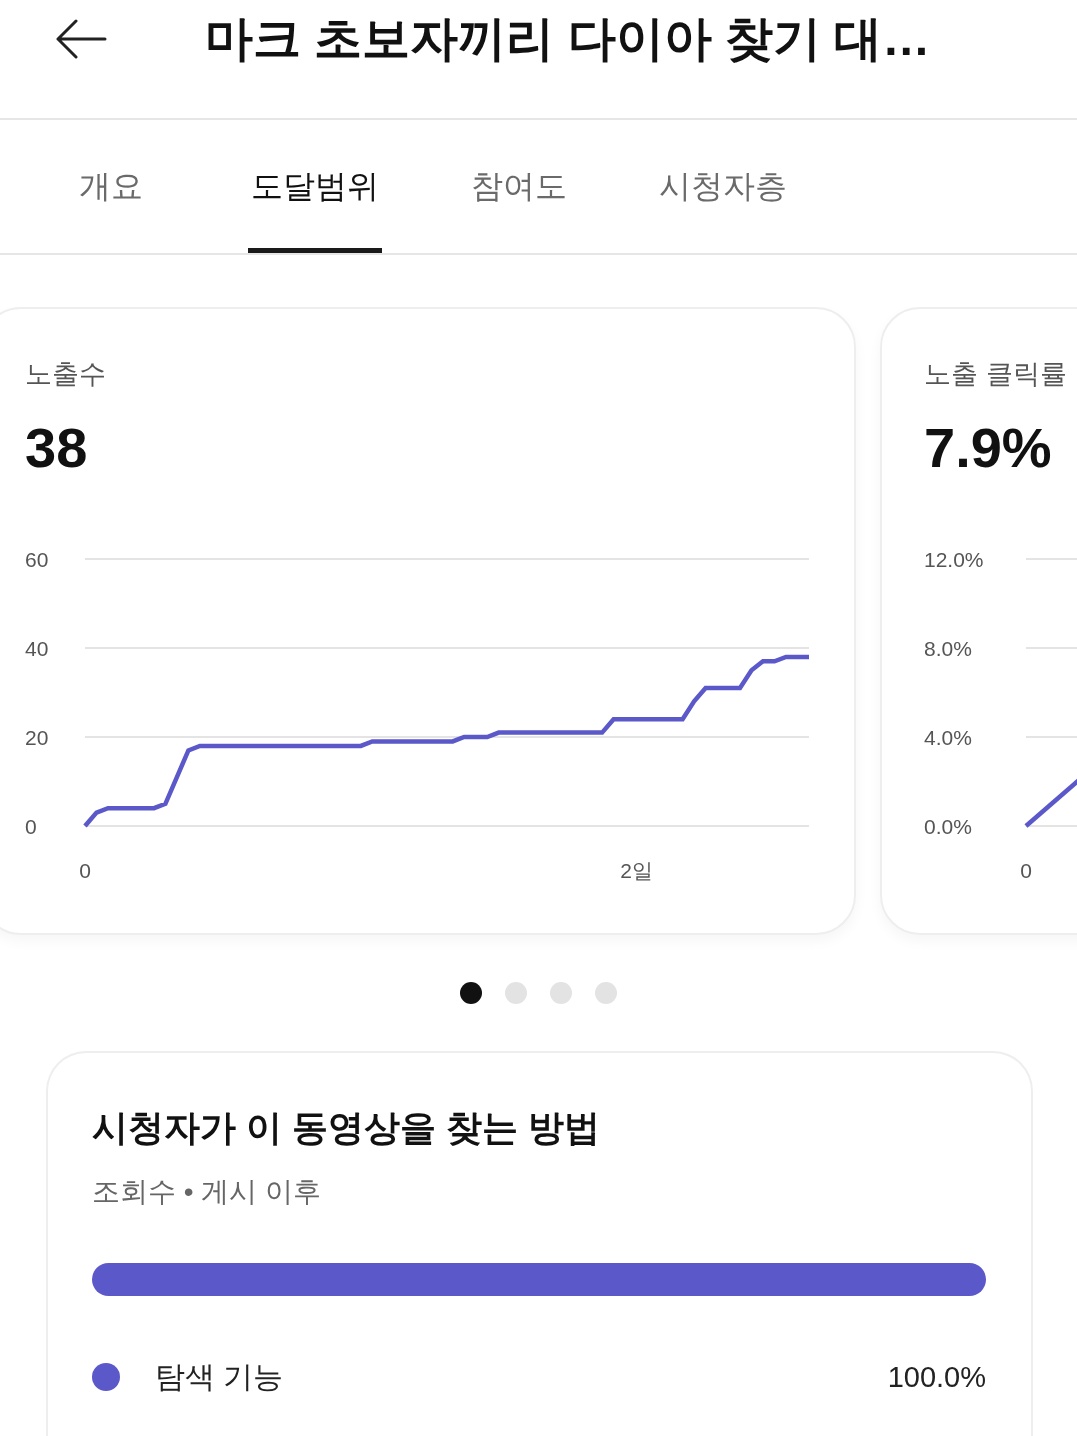 The width and height of the screenshot is (1077, 1436). Describe the element at coordinates (636, 870) in the screenshot. I see `x-axis-label: 2일` at that location.